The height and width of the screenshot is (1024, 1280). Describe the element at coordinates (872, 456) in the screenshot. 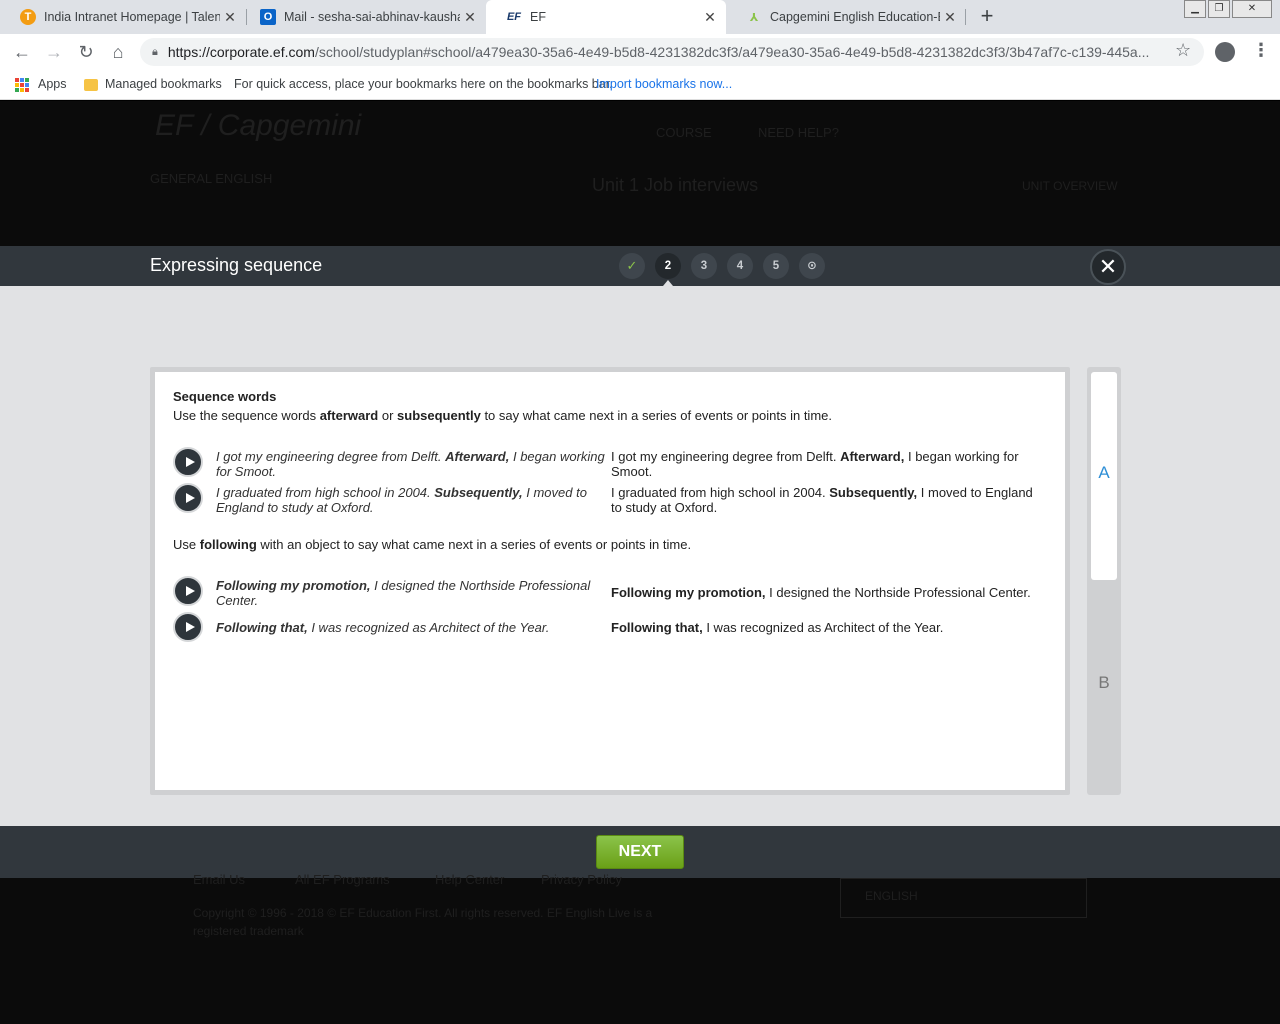

I see `example-keyword: Afterward,` at that location.